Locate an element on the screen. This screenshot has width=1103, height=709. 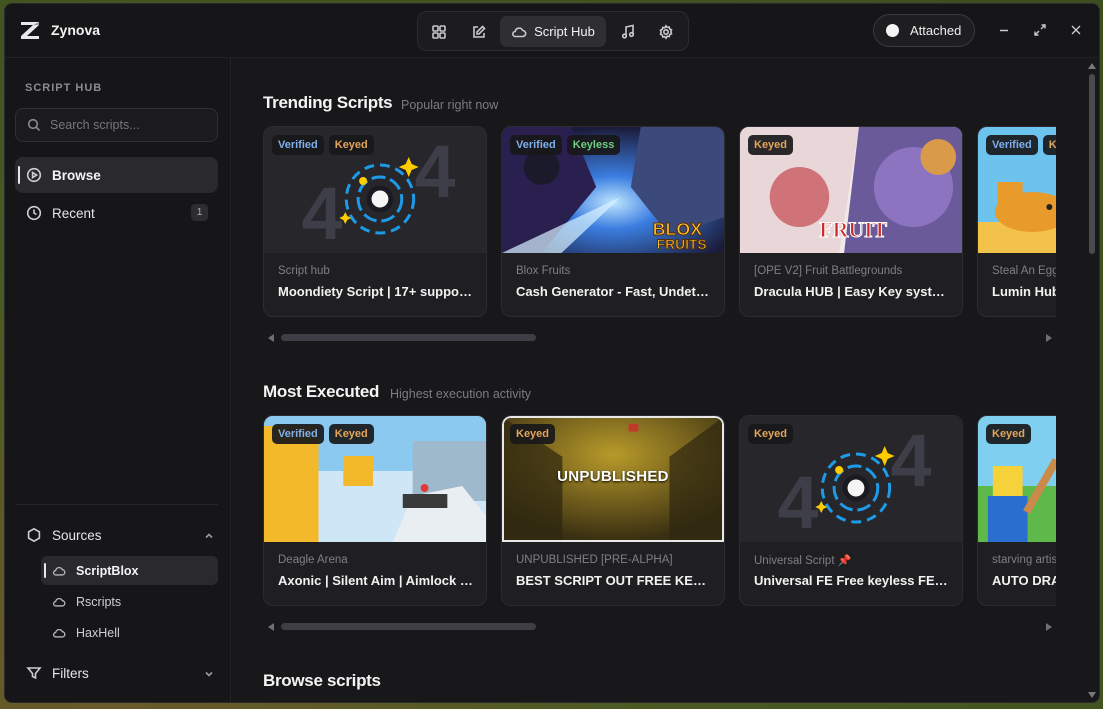
sidebar-item-browse: Browse is located at coordinates (116, 175).